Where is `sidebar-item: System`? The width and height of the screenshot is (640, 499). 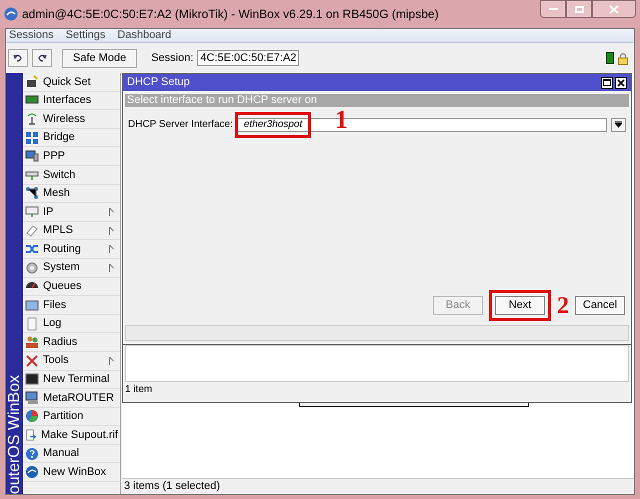 sidebar-item: System is located at coordinates (71, 268).